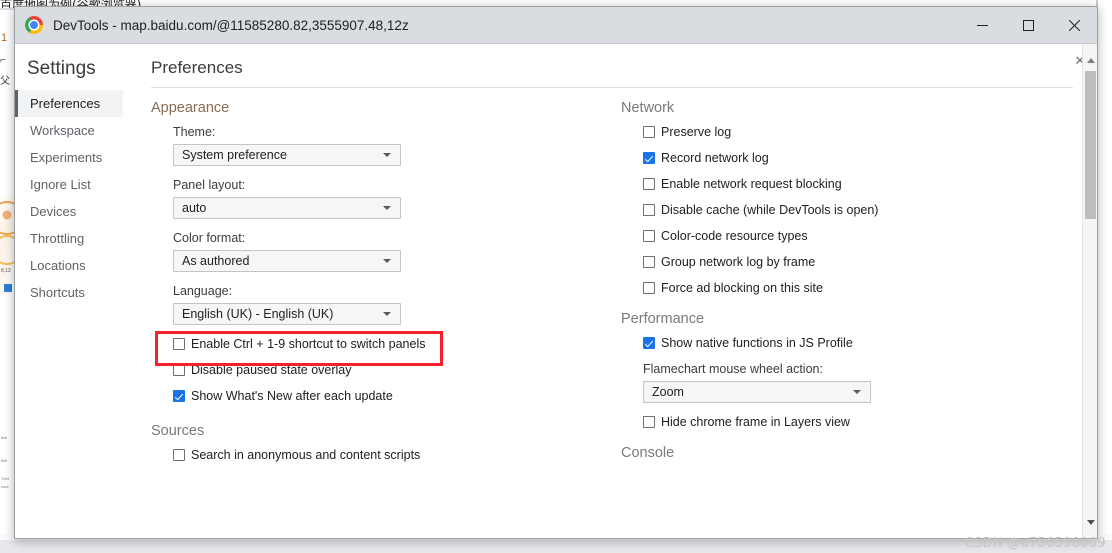  What do you see at coordinates (867, 288) in the screenshot?
I see `checkbox-force-ad-blocking: Force ad blocking on this site` at bounding box center [867, 288].